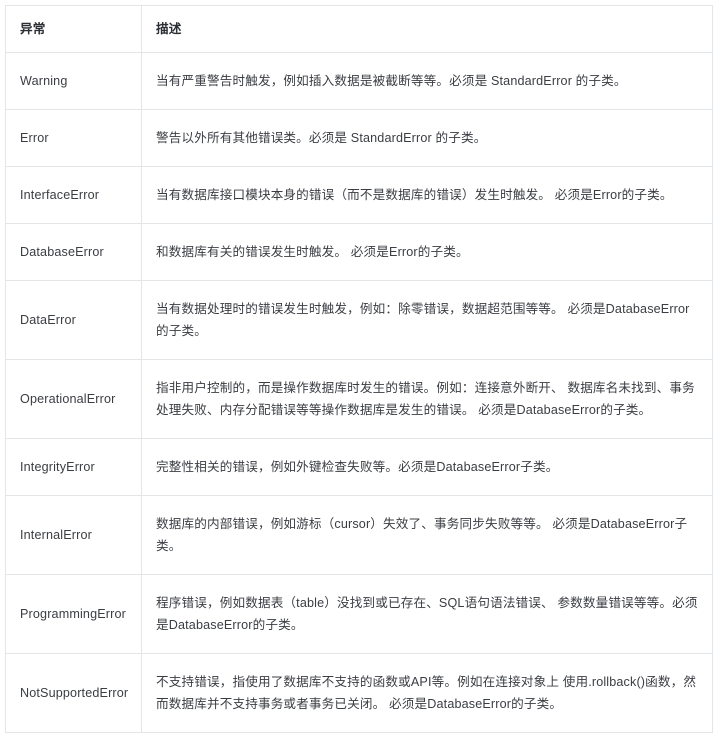  I want to click on exception-name-cell: InternalError, so click(73, 535).